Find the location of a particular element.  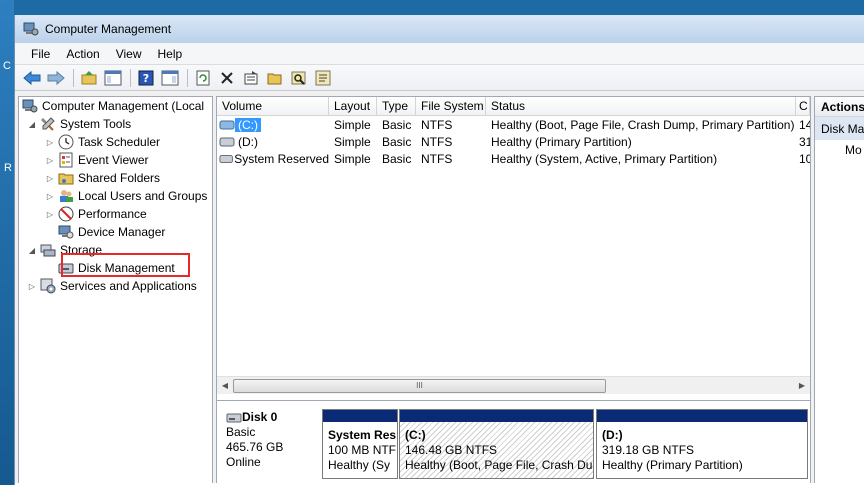

column-header-layout: Layout is located at coordinates (353, 106).